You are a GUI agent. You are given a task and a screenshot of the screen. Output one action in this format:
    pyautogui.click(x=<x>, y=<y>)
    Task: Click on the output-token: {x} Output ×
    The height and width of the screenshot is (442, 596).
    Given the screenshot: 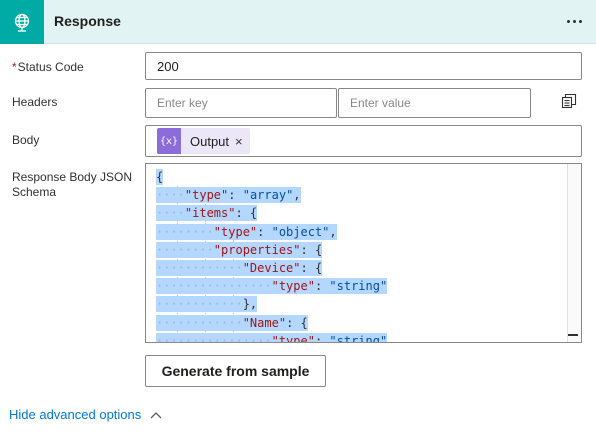 What is the action you would take?
    pyautogui.click(x=203, y=141)
    